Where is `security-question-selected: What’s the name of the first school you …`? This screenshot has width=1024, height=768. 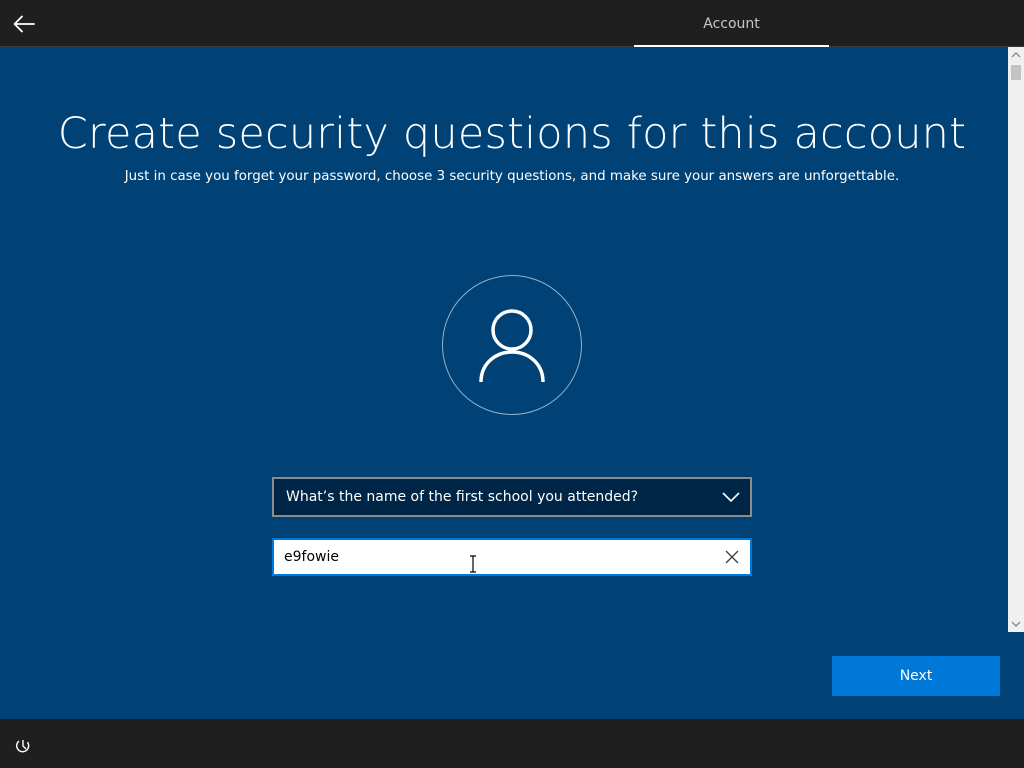
security-question-selected: What’s the name of the first school you … is located at coordinates (462, 497).